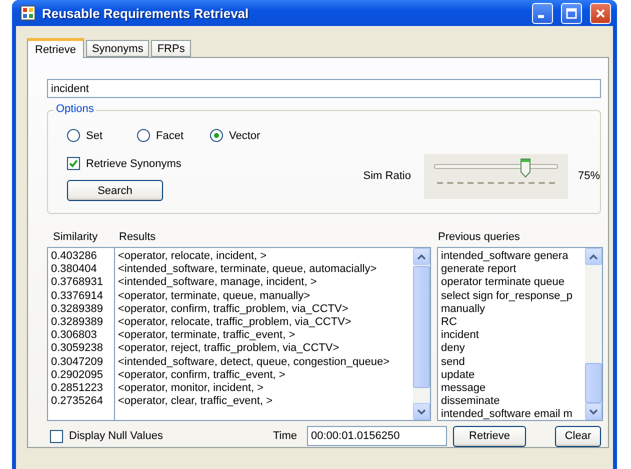 The image size is (631, 469). Describe the element at coordinates (489, 436) in the screenshot. I see `retrieve-button: Retrieve` at that location.